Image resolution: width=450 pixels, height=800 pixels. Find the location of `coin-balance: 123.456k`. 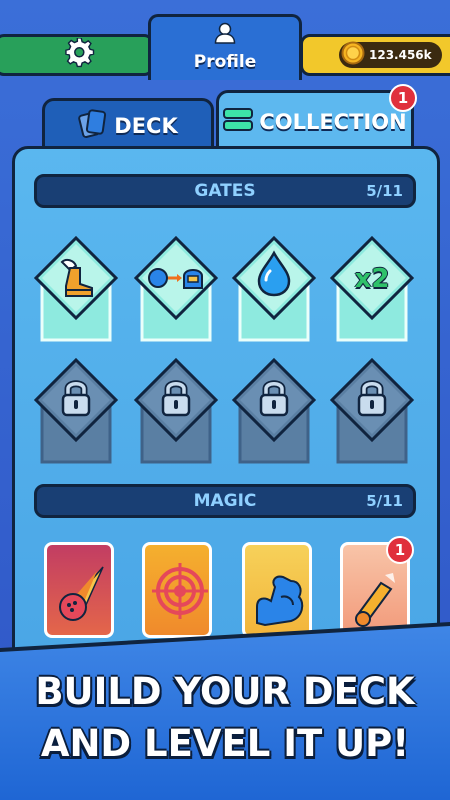

coin-balance: 123.456k is located at coordinates (390, 55).